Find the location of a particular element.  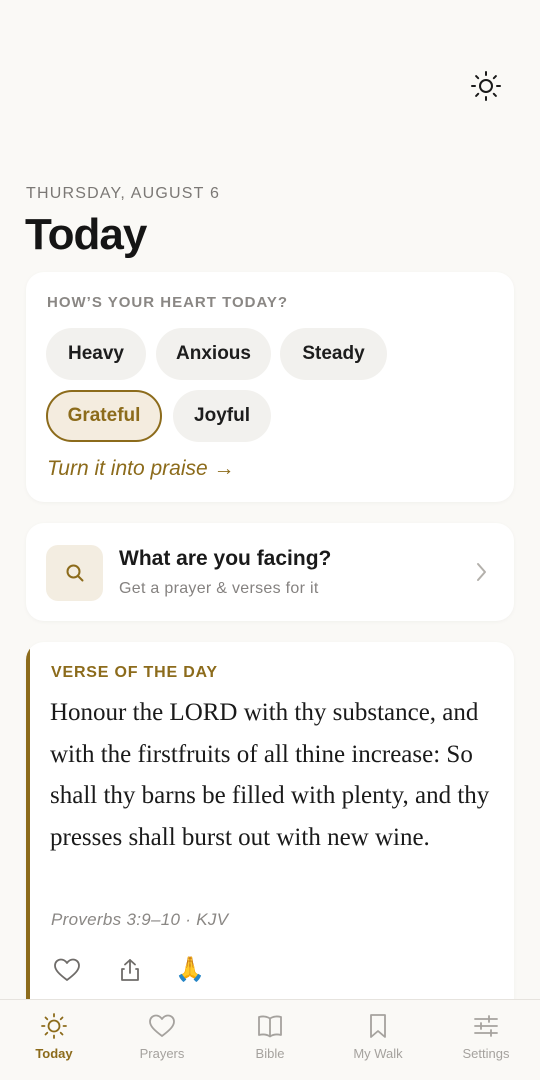

sliders-icon is located at coordinates (486, 1026).